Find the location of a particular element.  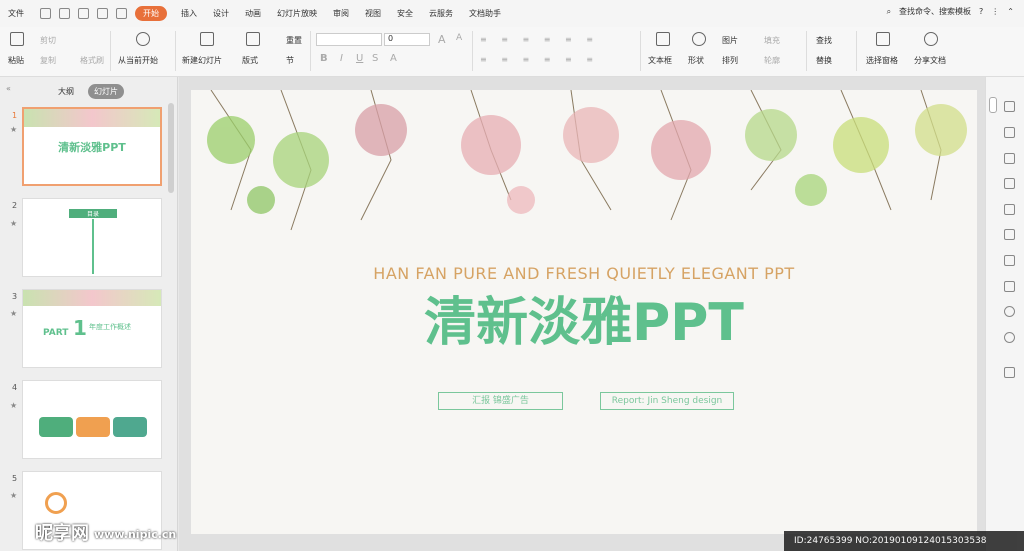

copy-icon is located at coordinates (1009, 132).